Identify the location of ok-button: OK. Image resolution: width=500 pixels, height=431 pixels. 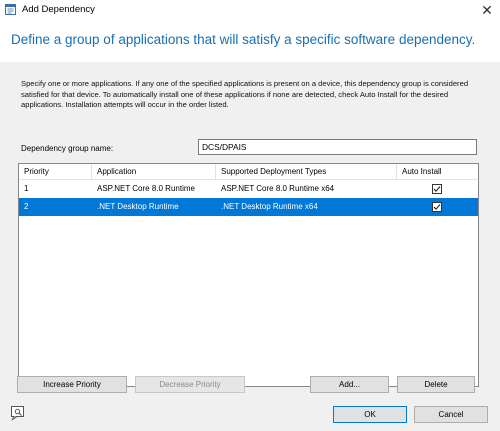
(370, 414).